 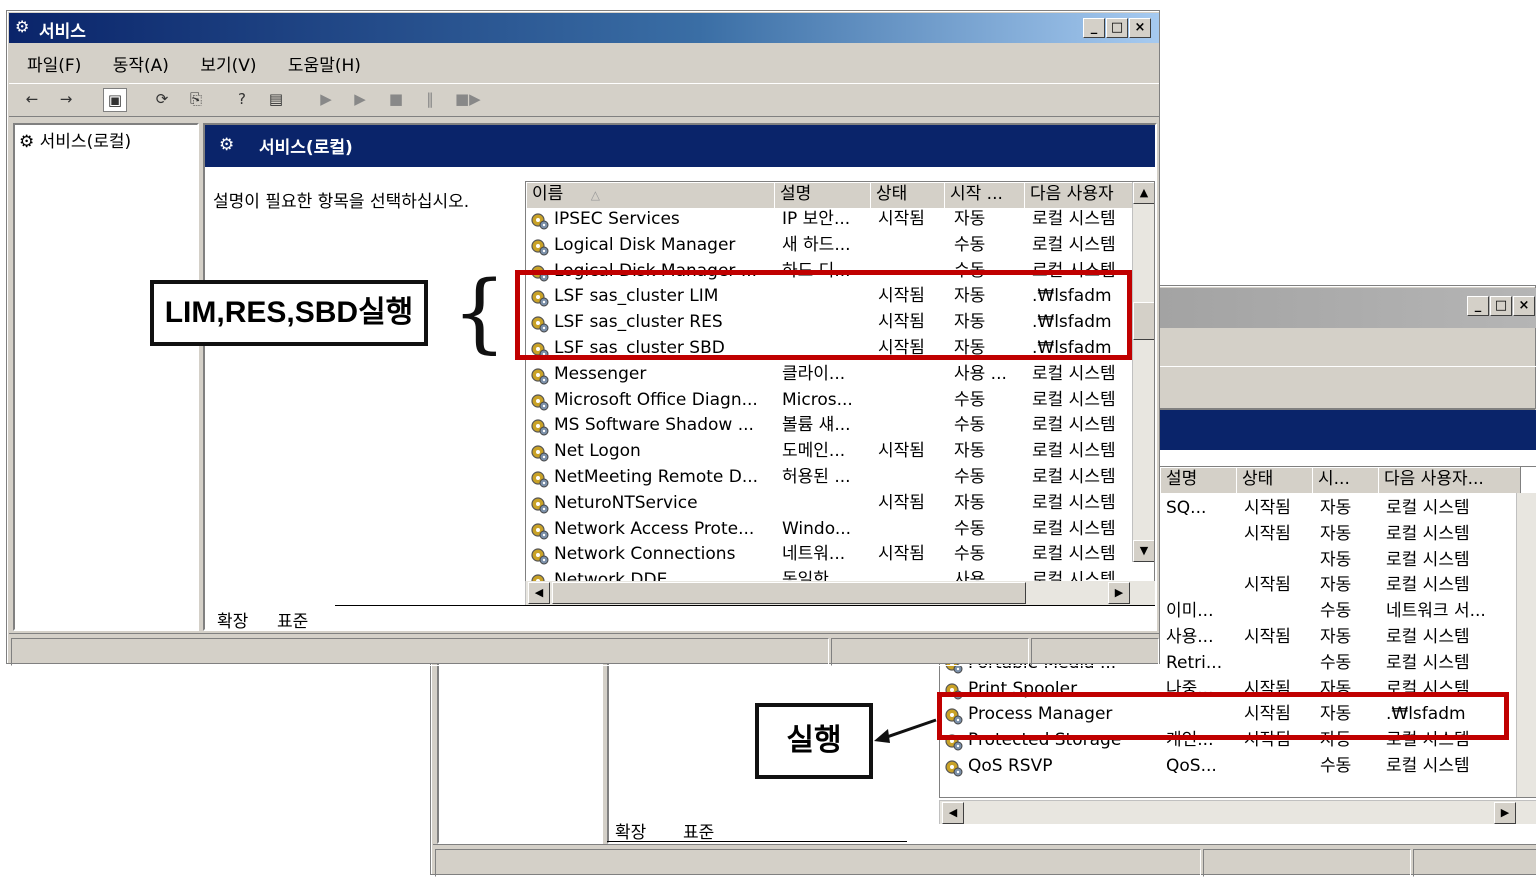 I want to click on front-service-row: MS Software Shadow ... 볼륨 섀... 수동 로컬 시스템, so click(x=828, y=425).